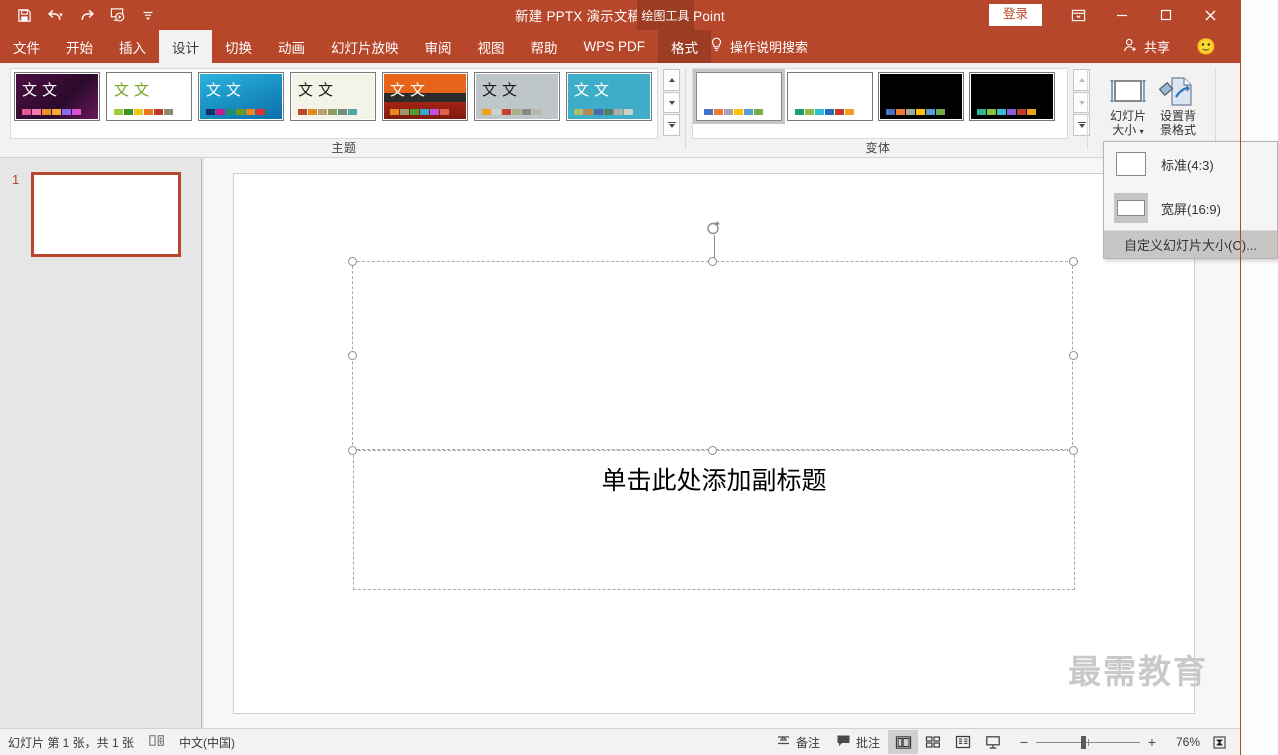 Image resolution: width=1278 pixels, height=755 pixels. I want to click on start-slideshow-button, so click(117, 15).